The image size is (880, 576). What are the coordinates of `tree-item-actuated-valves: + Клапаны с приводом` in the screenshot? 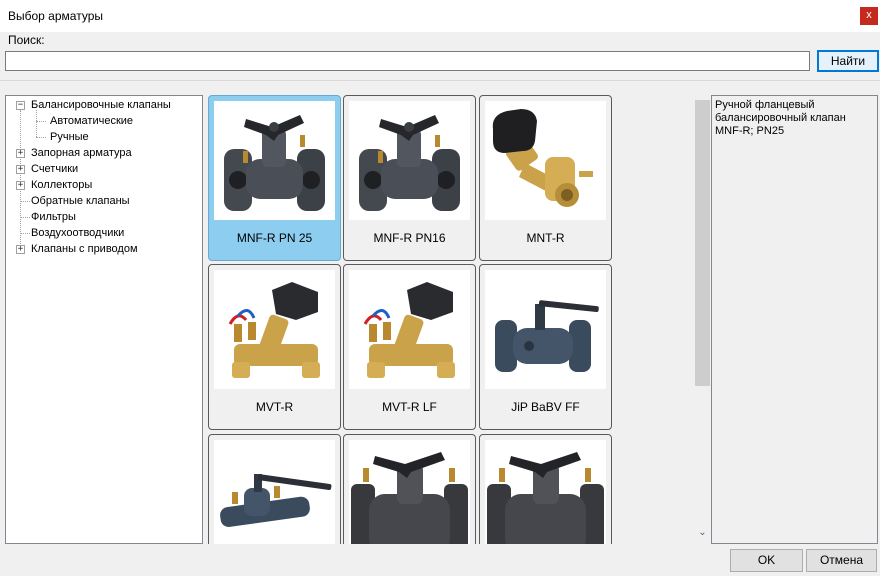 It's located at (104, 249).